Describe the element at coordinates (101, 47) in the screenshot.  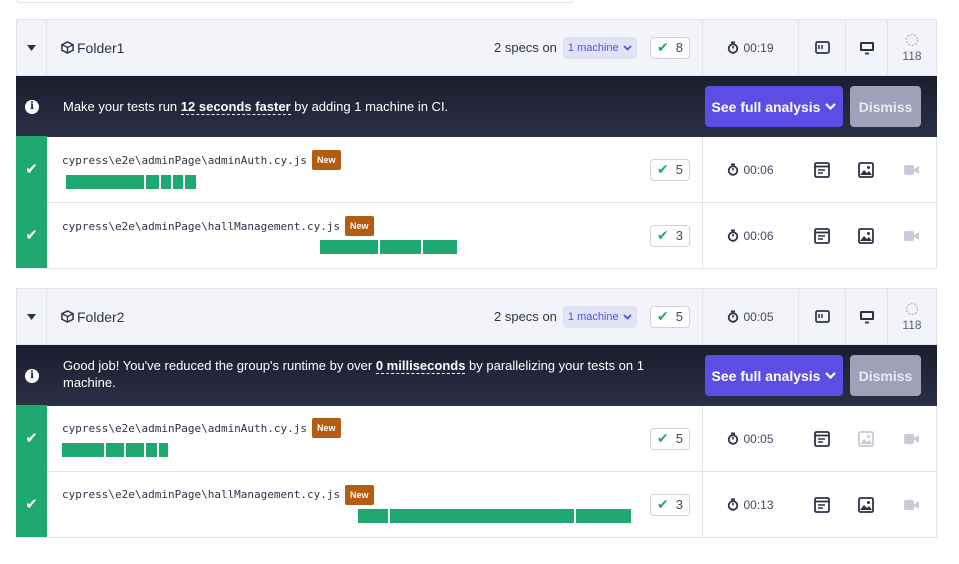
I see `folder-name-label: Folder1` at that location.